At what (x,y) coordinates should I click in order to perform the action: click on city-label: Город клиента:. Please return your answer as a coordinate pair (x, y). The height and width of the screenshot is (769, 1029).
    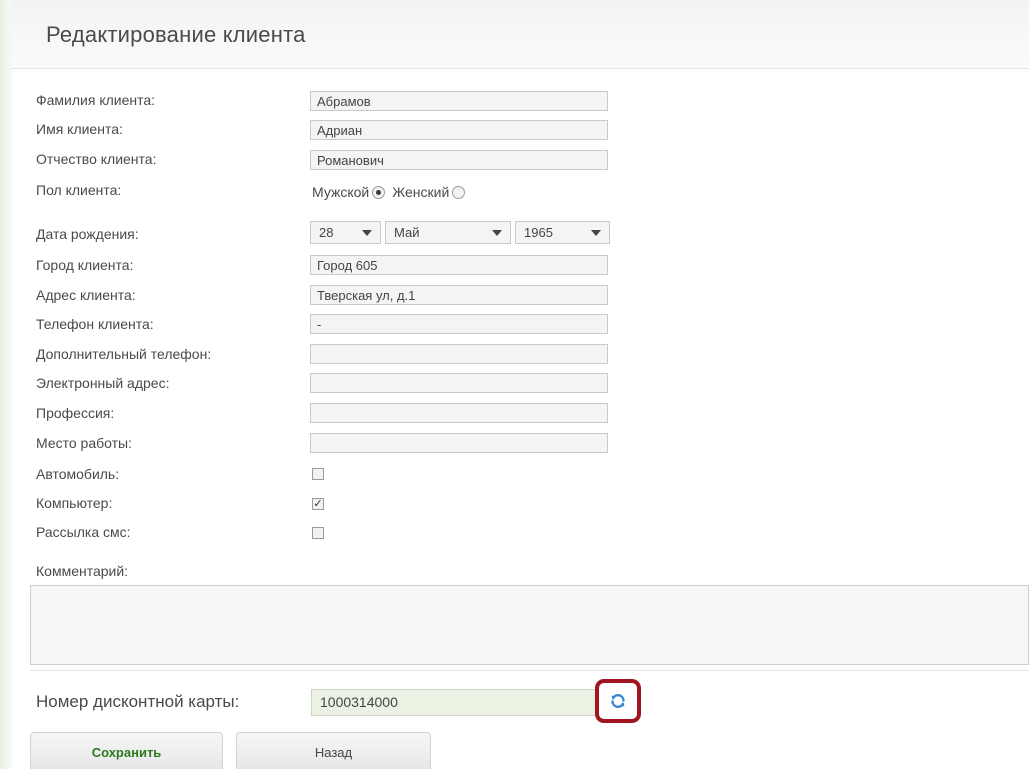
    Looking at the image, I should click on (85, 265).